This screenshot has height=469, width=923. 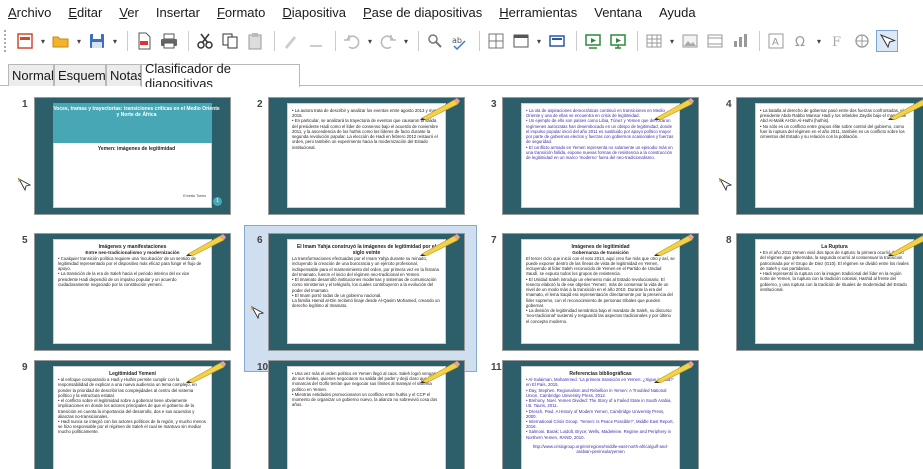 I want to click on menu-formato: Formato, so click(x=241, y=12).